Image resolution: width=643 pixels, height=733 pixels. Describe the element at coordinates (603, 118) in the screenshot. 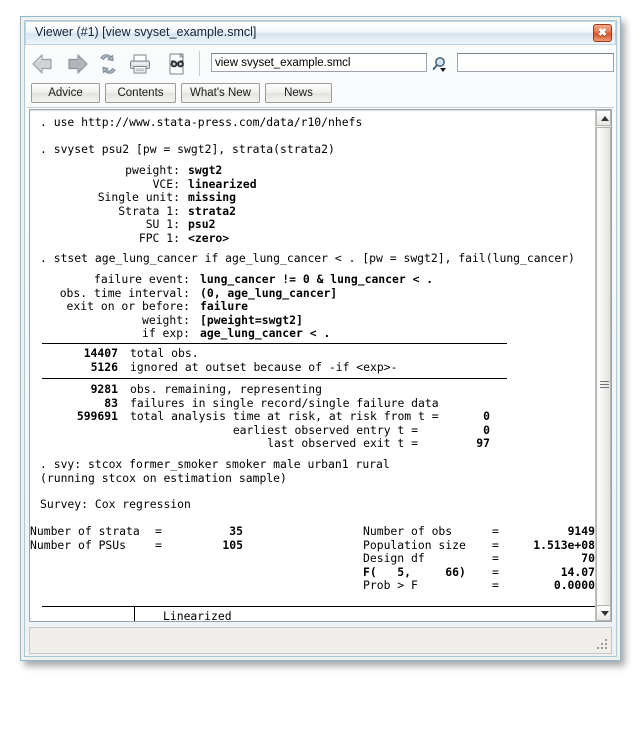

I see `scroll-up-button` at that location.